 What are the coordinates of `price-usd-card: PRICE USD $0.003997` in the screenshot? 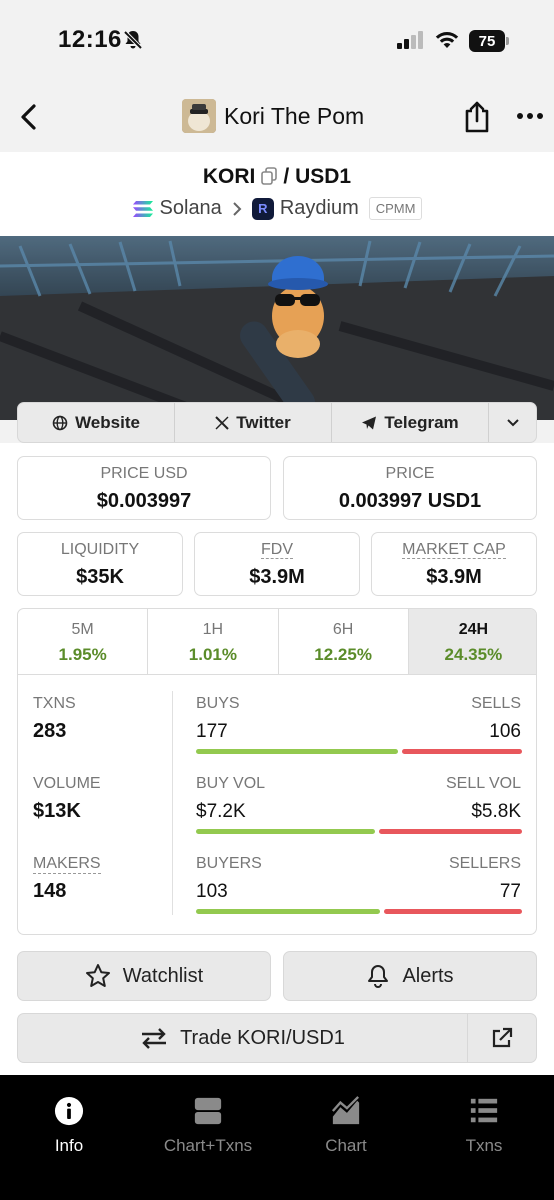 It's located at (144, 488).